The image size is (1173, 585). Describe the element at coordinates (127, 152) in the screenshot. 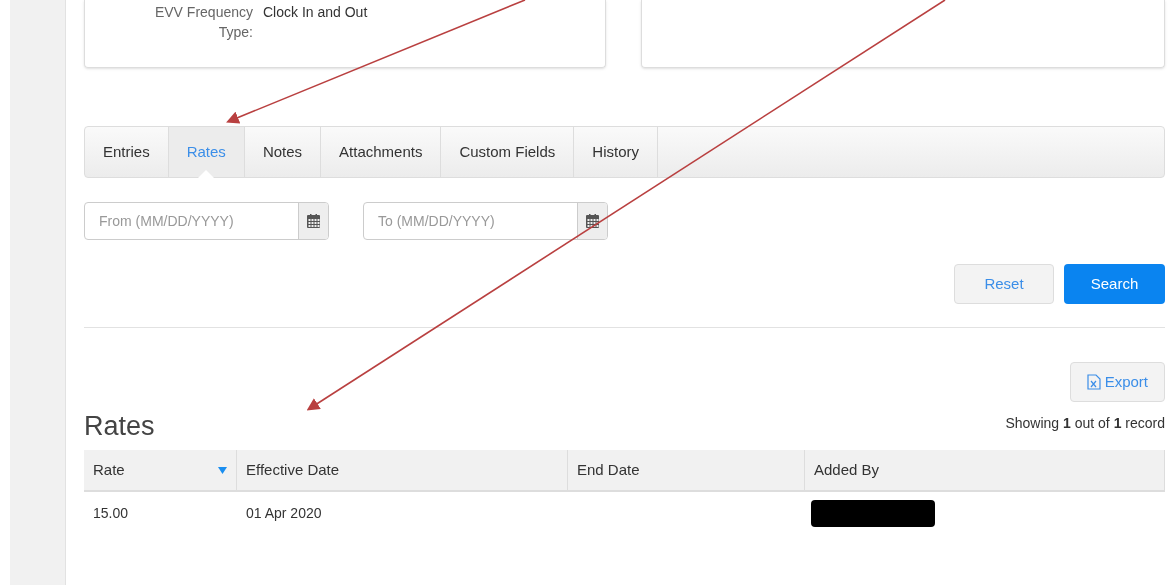

I see `tab: Entries` at that location.